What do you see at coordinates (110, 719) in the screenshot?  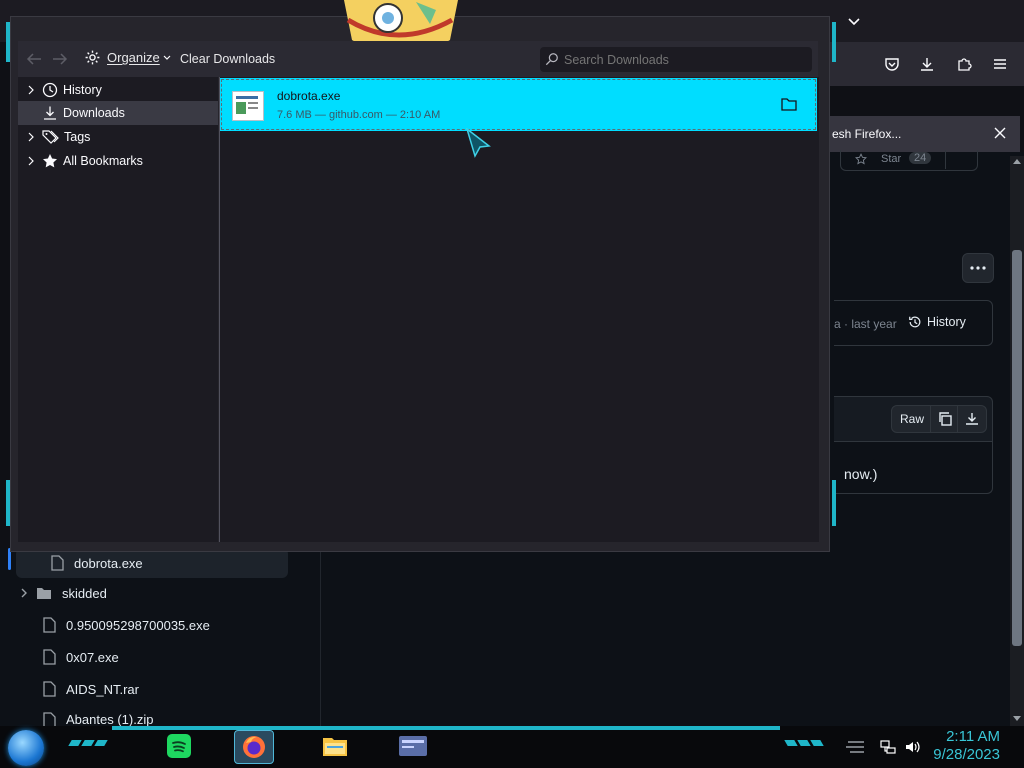 I see `tree-item-label: Abantes (1).zip` at bounding box center [110, 719].